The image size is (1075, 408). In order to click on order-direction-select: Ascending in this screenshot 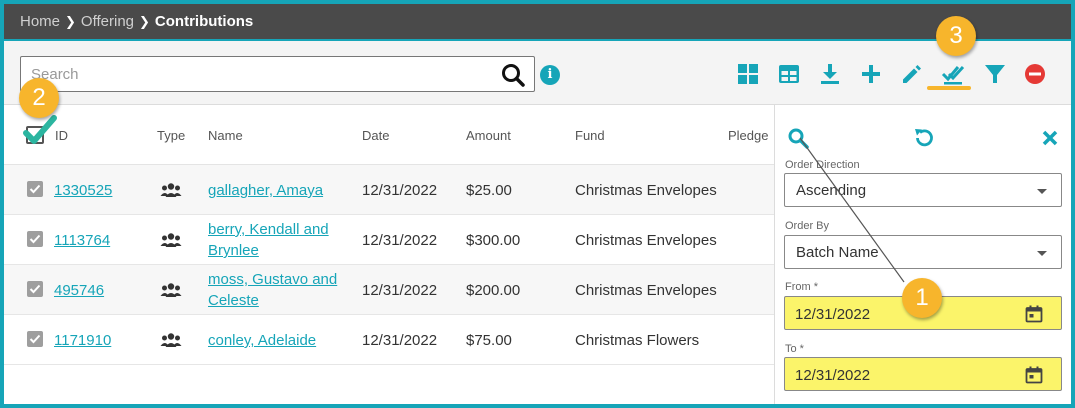, I will do `click(923, 190)`.